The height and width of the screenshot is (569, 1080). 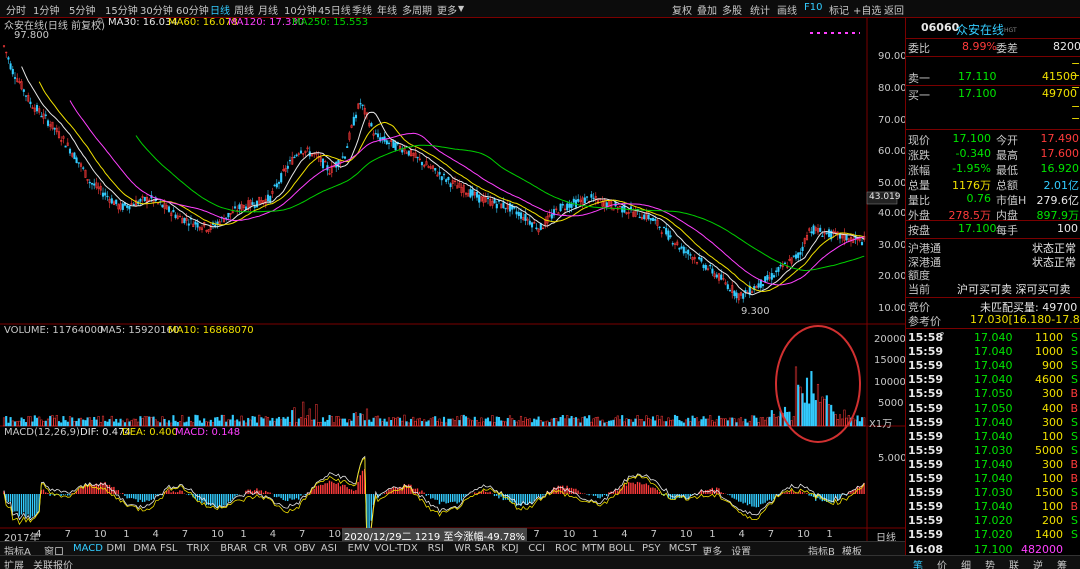 What do you see at coordinates (198, 548) in the screenshot?
I see `indicator-tab: TRIX` at bounding box center [198, 548].